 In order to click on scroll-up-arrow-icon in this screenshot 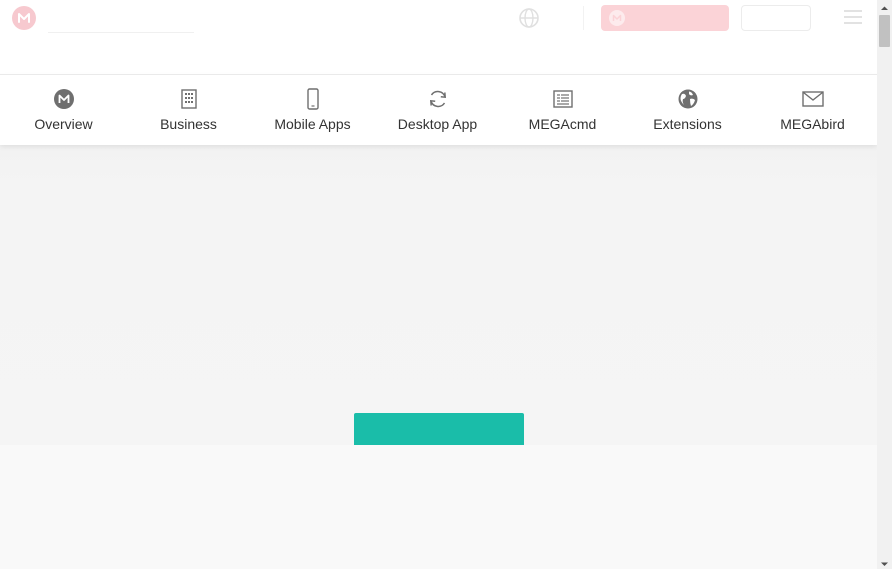, I will do `click(884, 6)`.